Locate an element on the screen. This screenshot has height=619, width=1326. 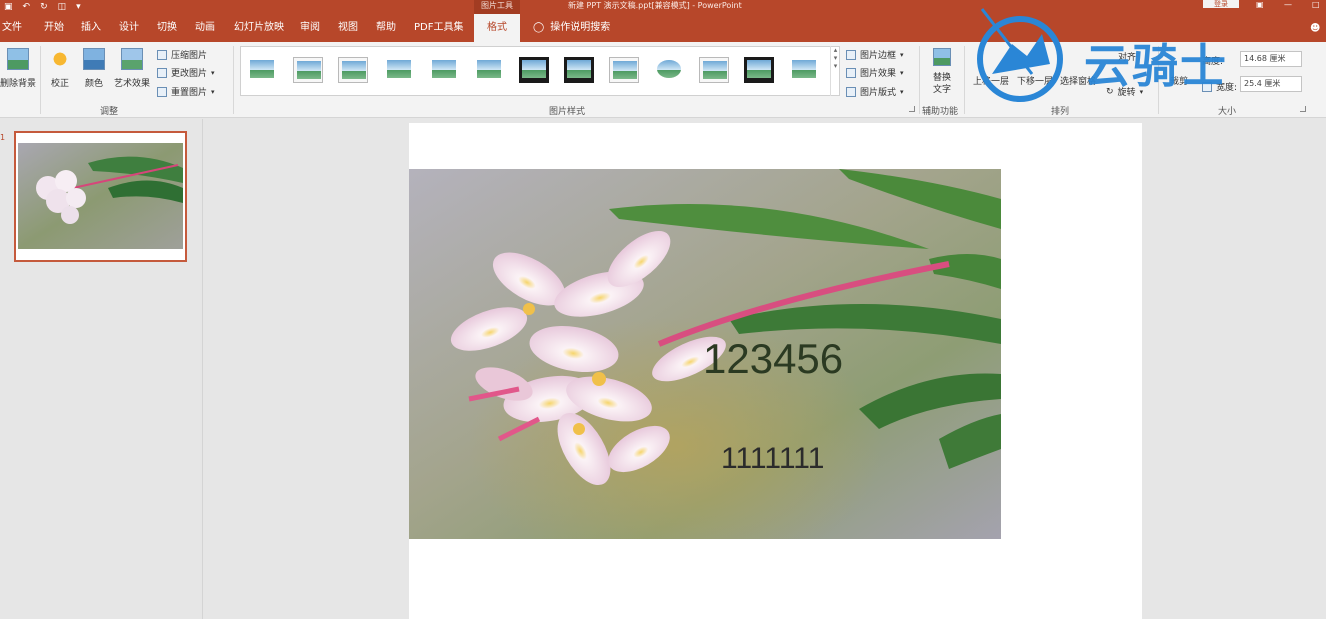
undo-icon: ↶ is located at coordinates (27, 7).